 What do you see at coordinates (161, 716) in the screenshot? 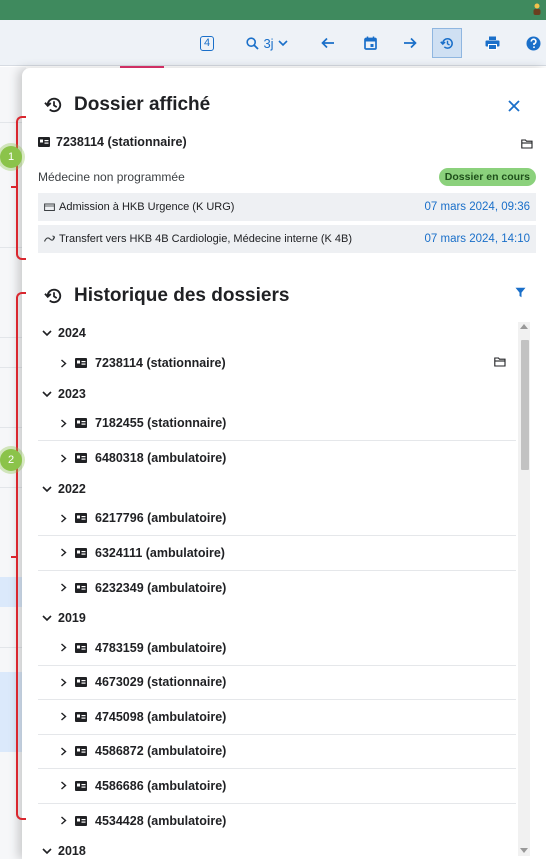
I see `dossier-history-label: 4745098 (ambulatoire)` at bounding box center [161, 716].